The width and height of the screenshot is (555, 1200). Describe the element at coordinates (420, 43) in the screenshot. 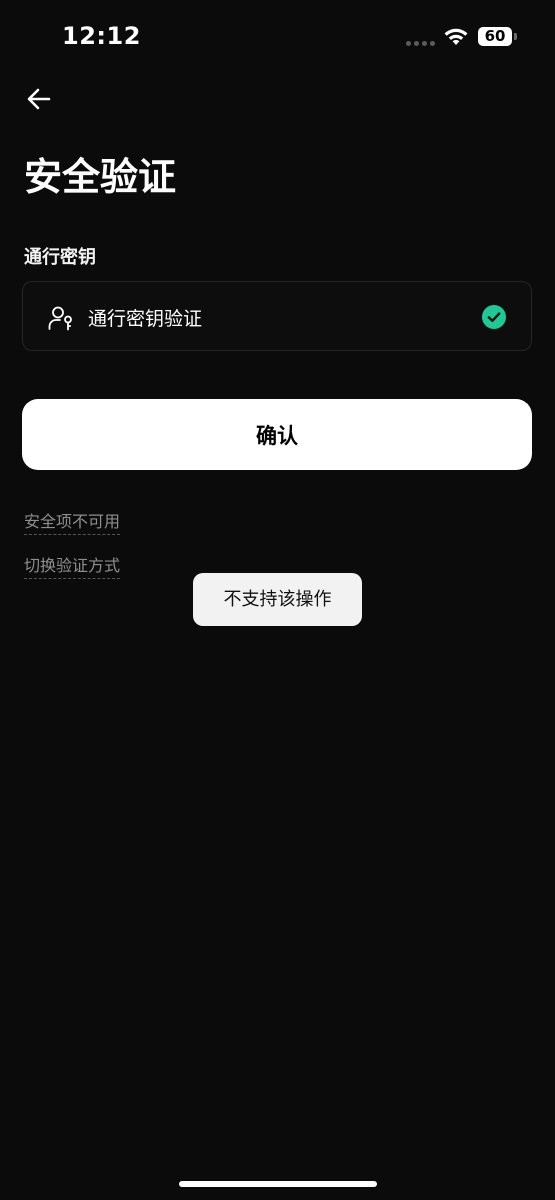

I see `signal-icon` at that location.